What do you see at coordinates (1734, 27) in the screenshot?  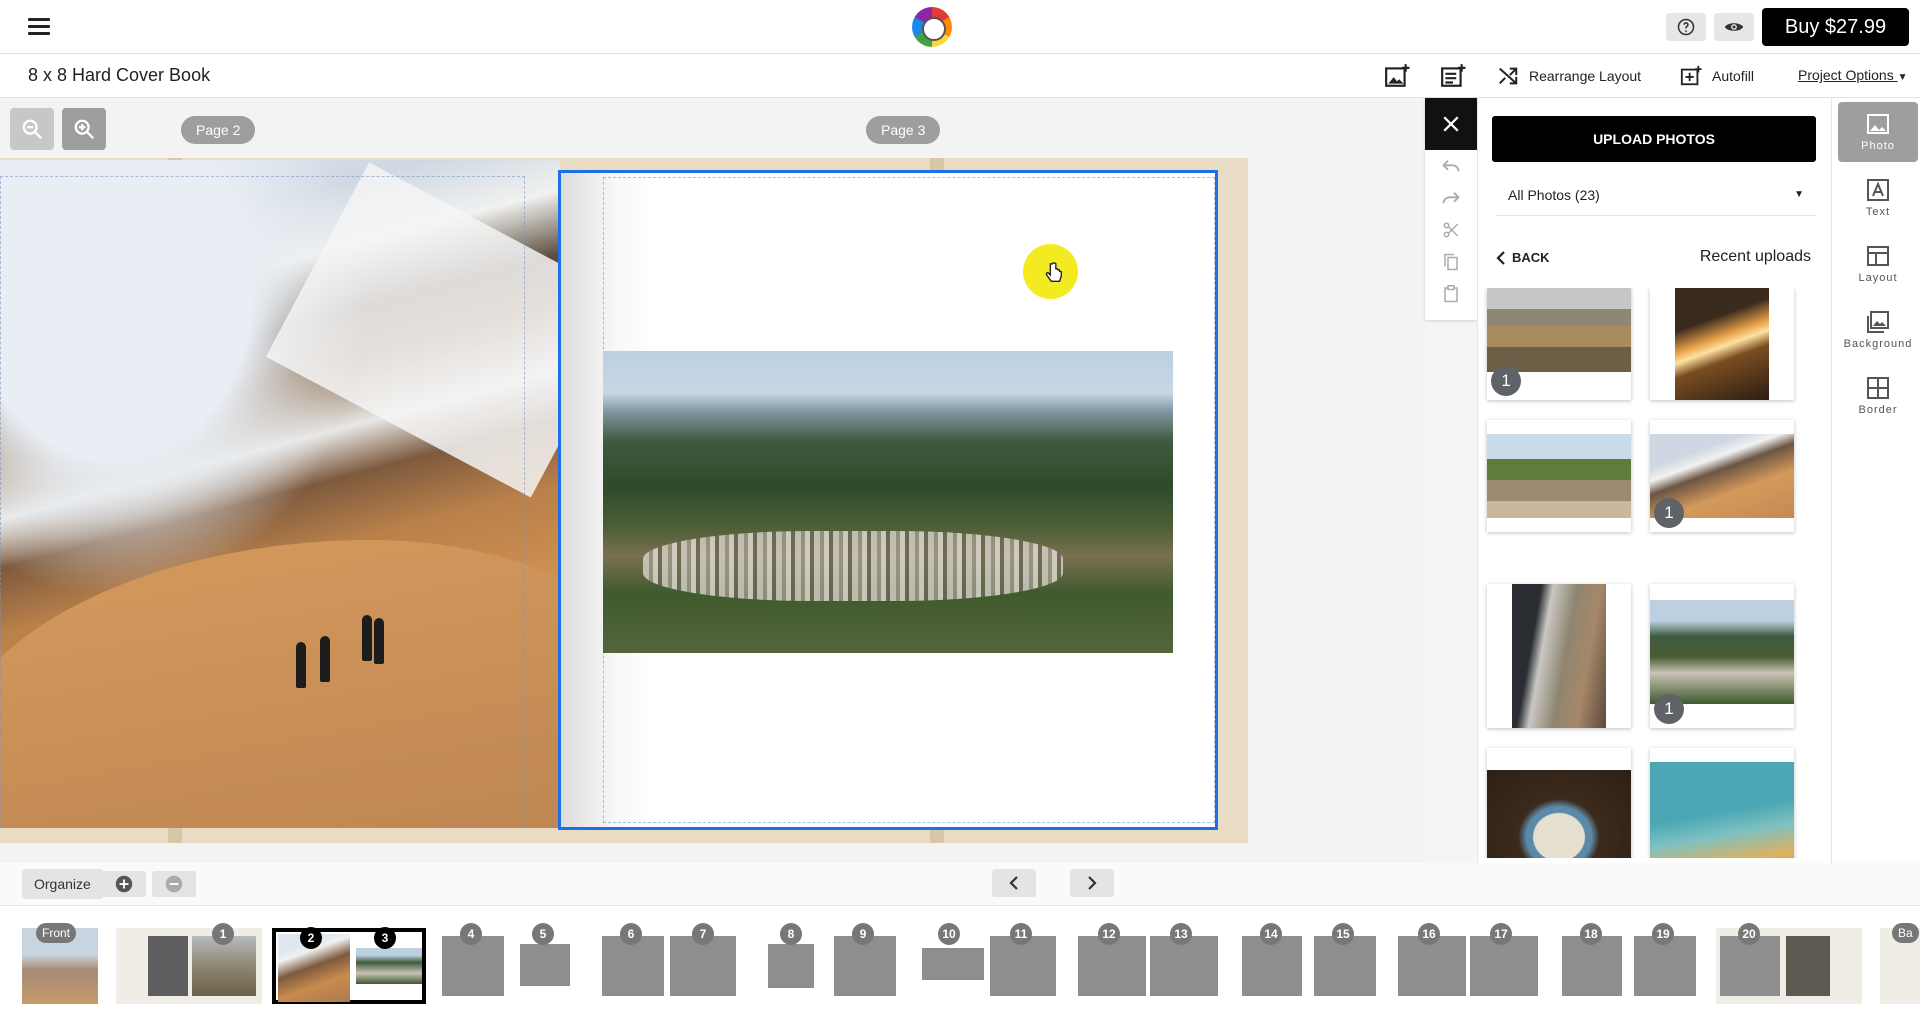 I see `preview-button` at bounding box center [1734, 27].